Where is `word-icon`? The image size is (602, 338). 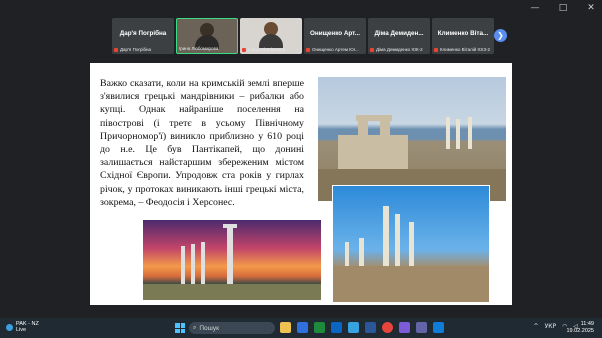 word-icon is located at coordinates (370, 327).